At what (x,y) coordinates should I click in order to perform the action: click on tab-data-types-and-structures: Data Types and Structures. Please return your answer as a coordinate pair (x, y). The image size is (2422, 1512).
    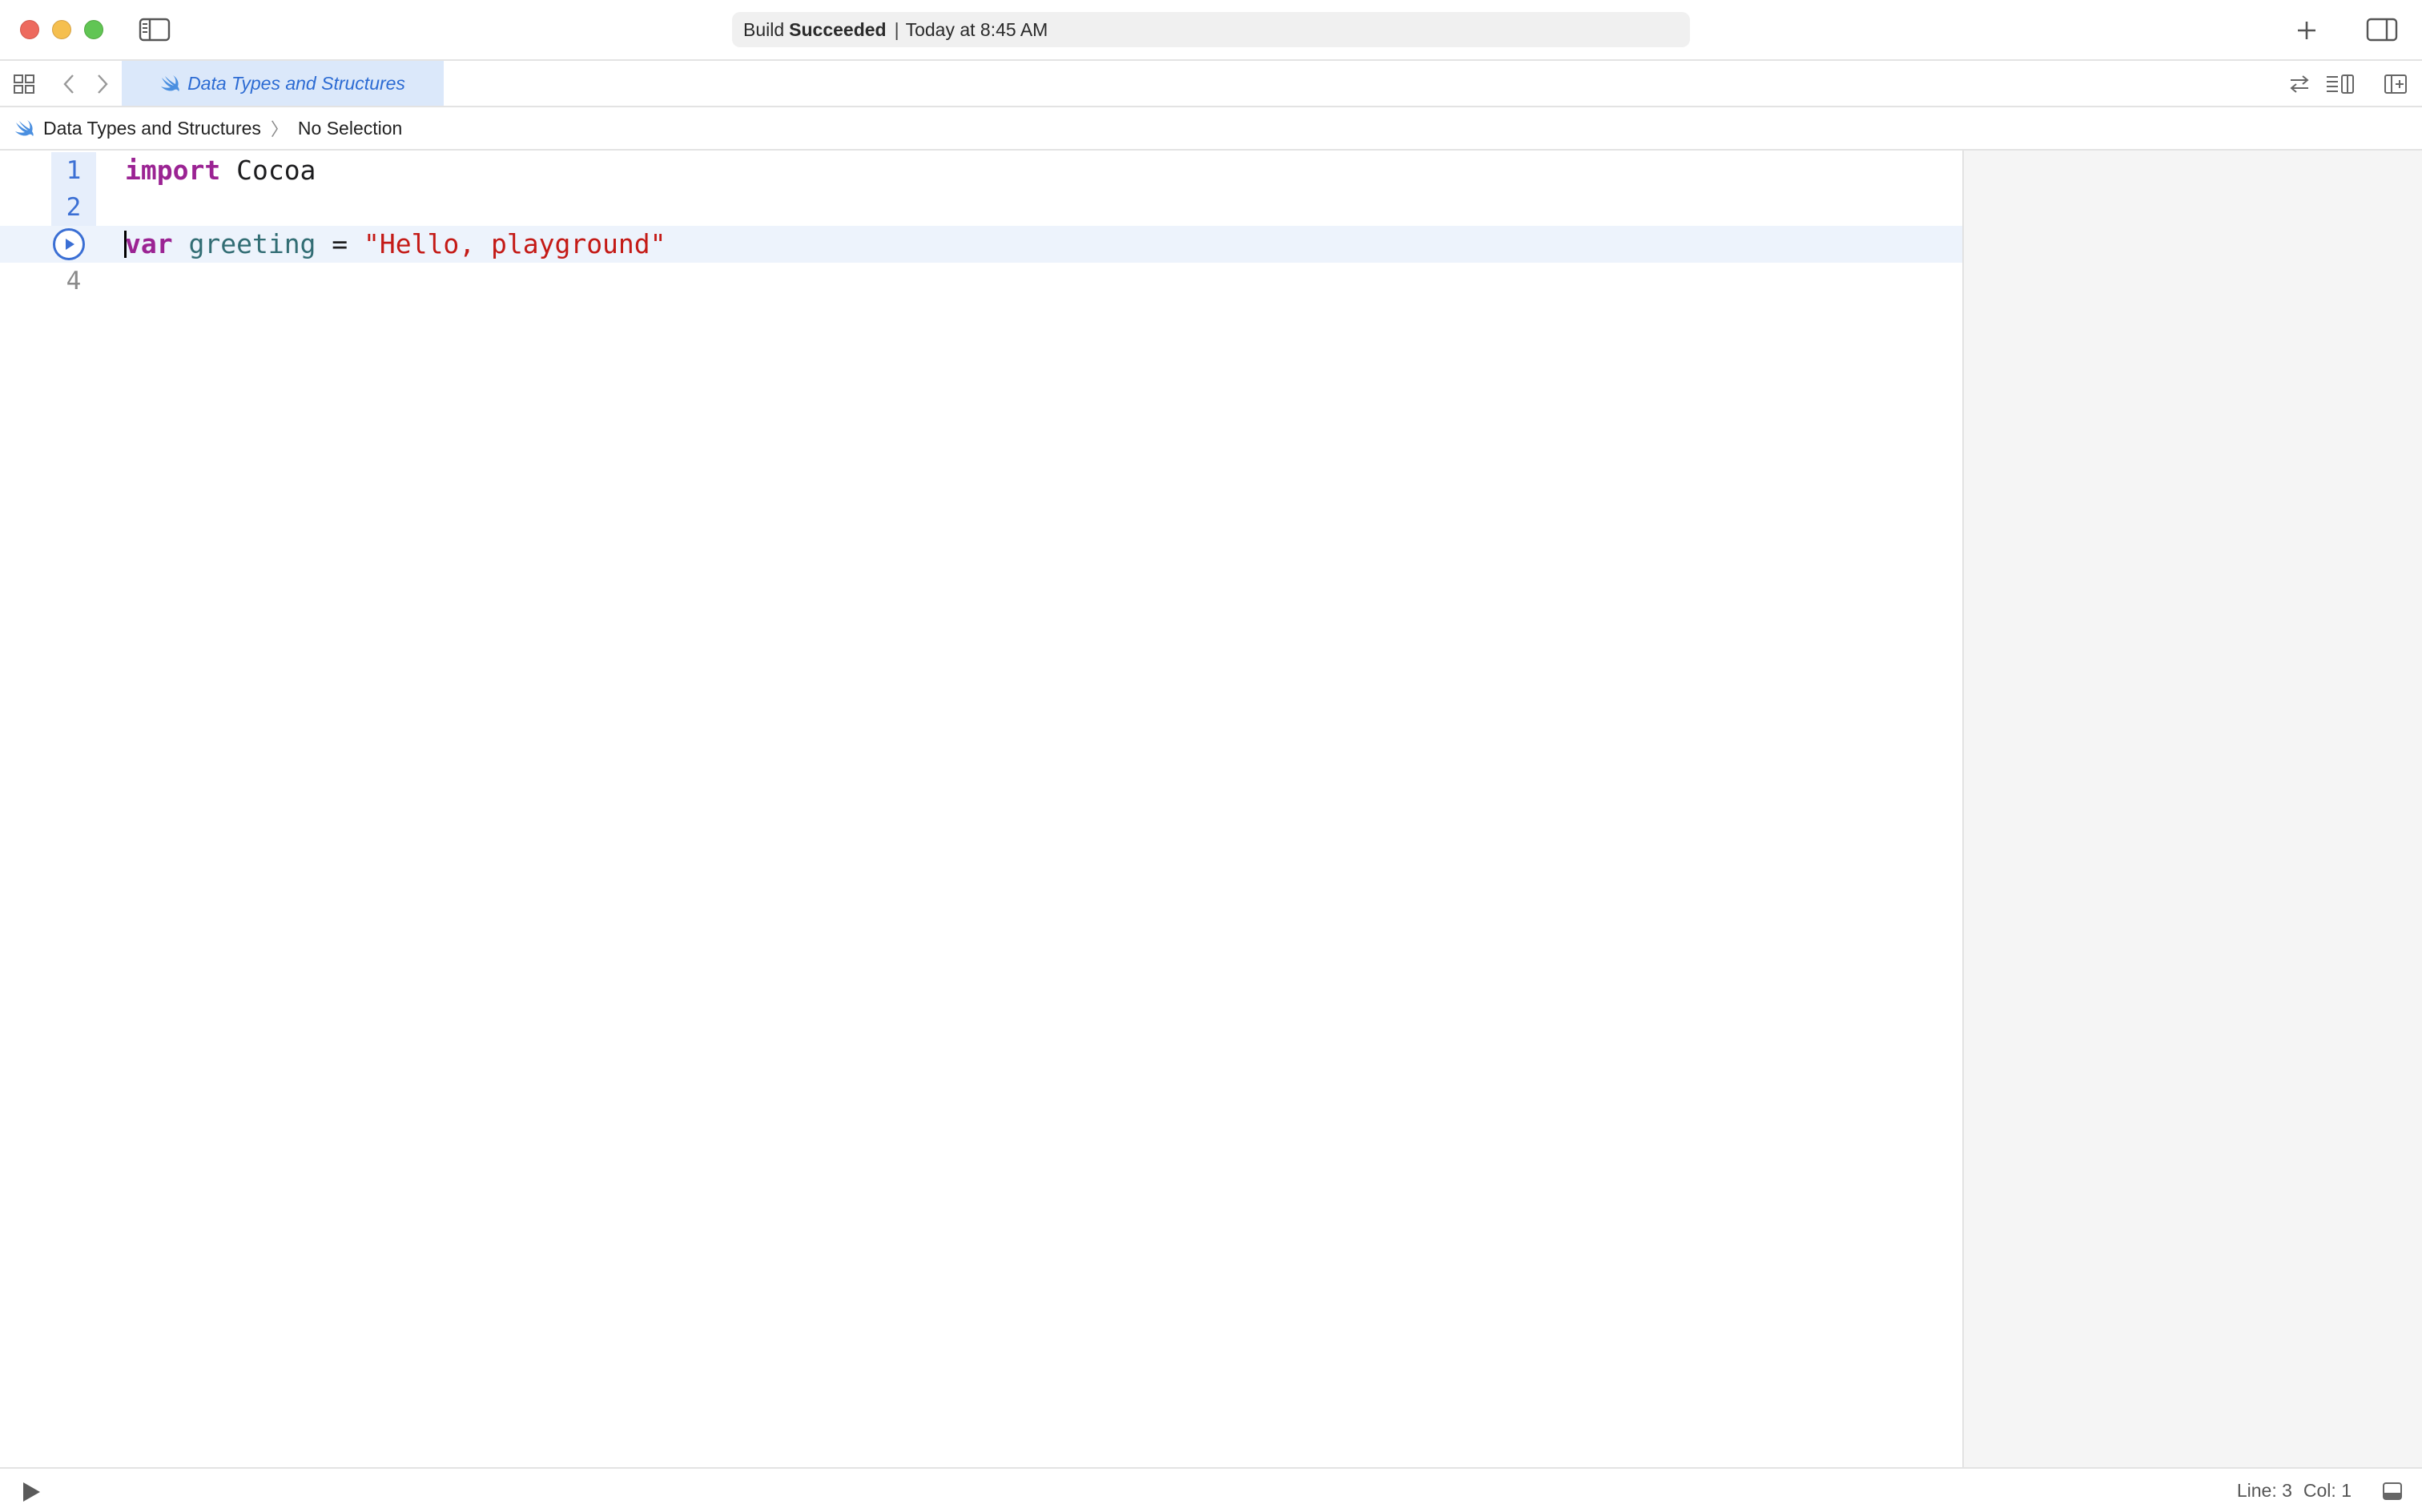
    Looking at the image, I should click on (283, 83).